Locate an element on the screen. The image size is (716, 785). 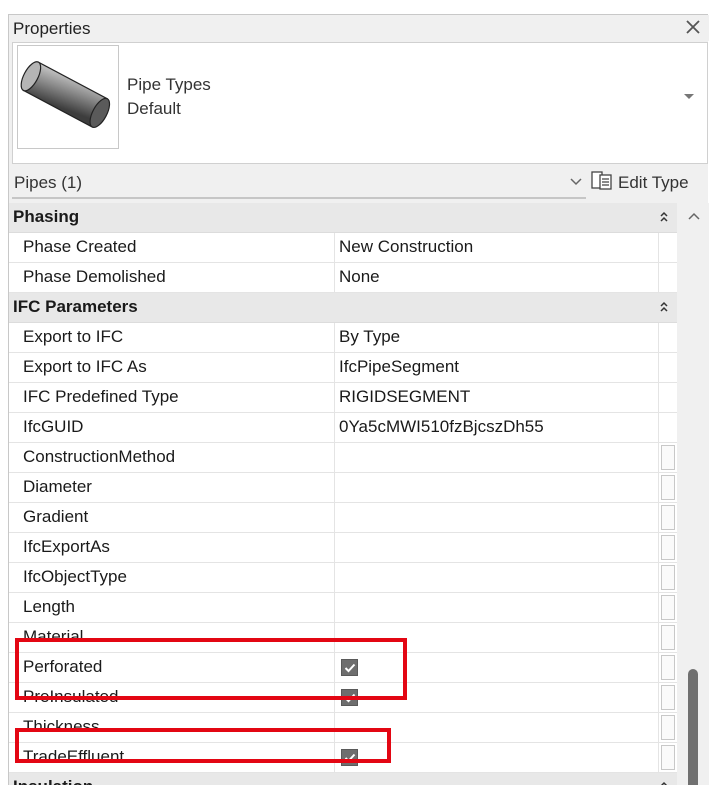
property-value: 0Ya5cMWI510fzBjcszDh55 is located at coordinates (496, 428).